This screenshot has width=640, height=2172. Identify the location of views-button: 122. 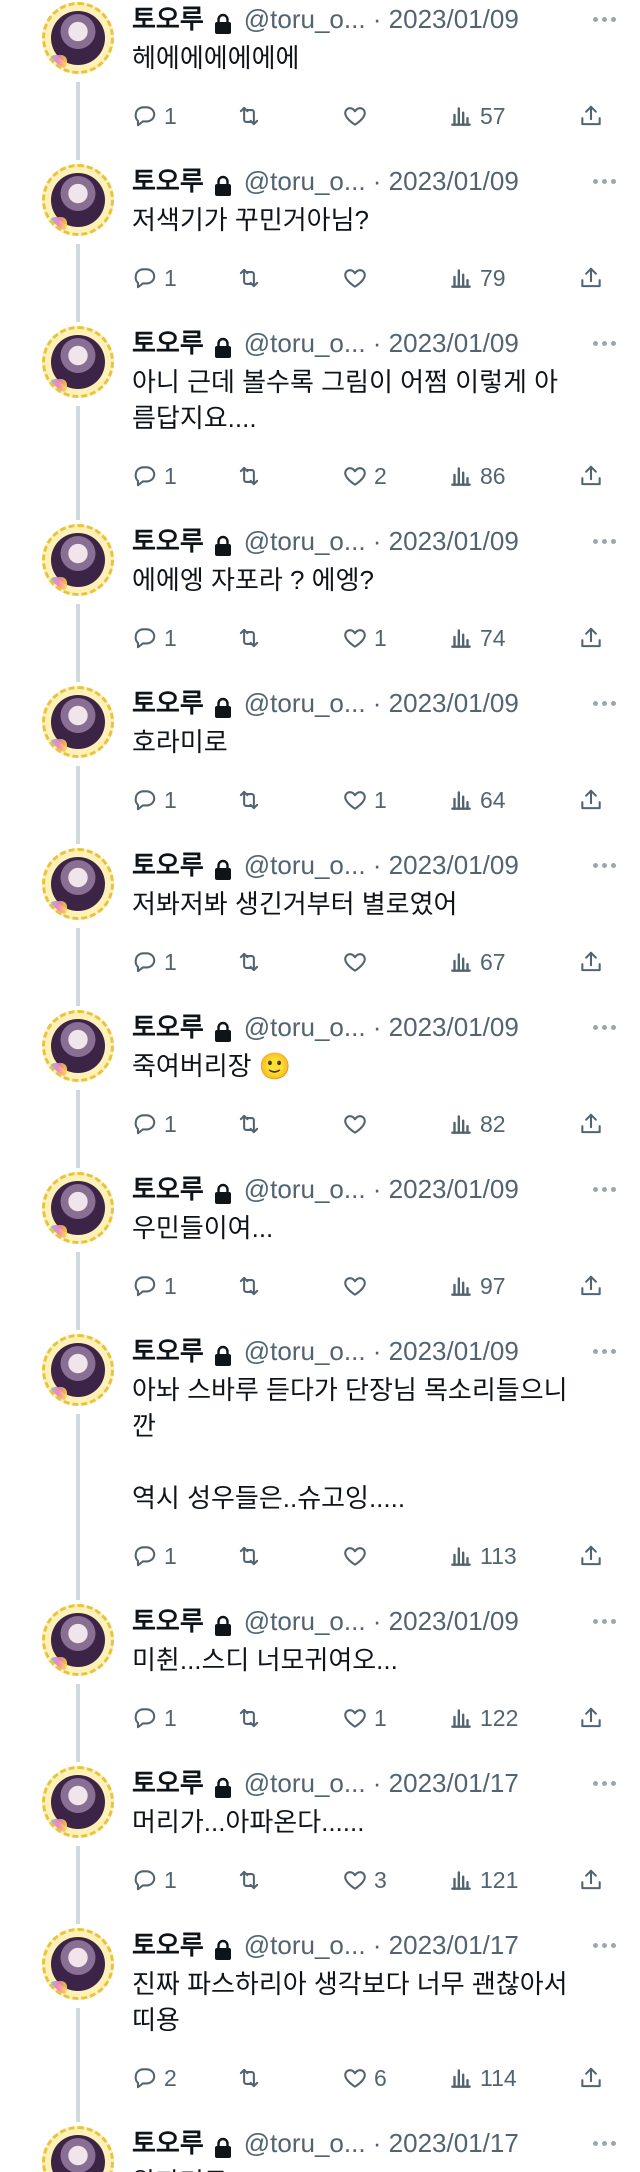
(483, 1718).